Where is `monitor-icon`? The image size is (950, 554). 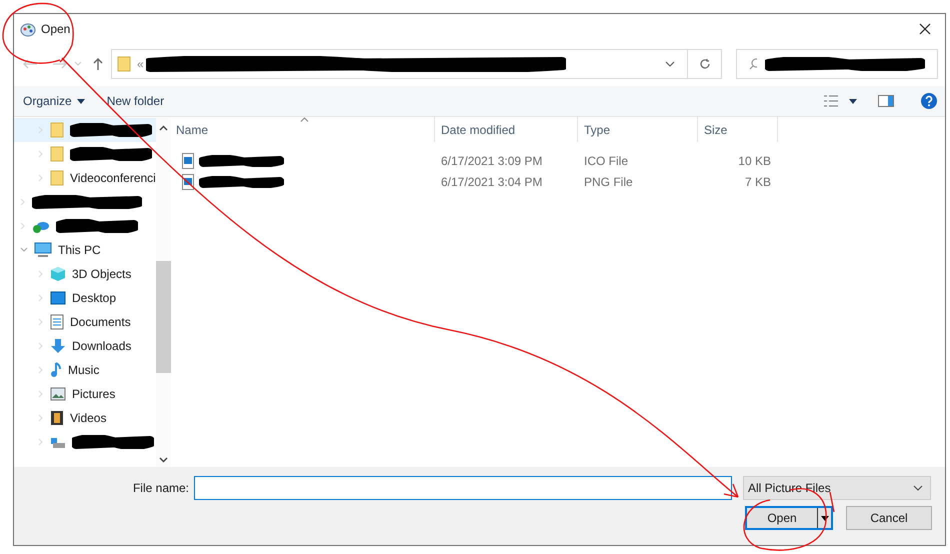 monitor-icon is located at coordinates (43, 250).